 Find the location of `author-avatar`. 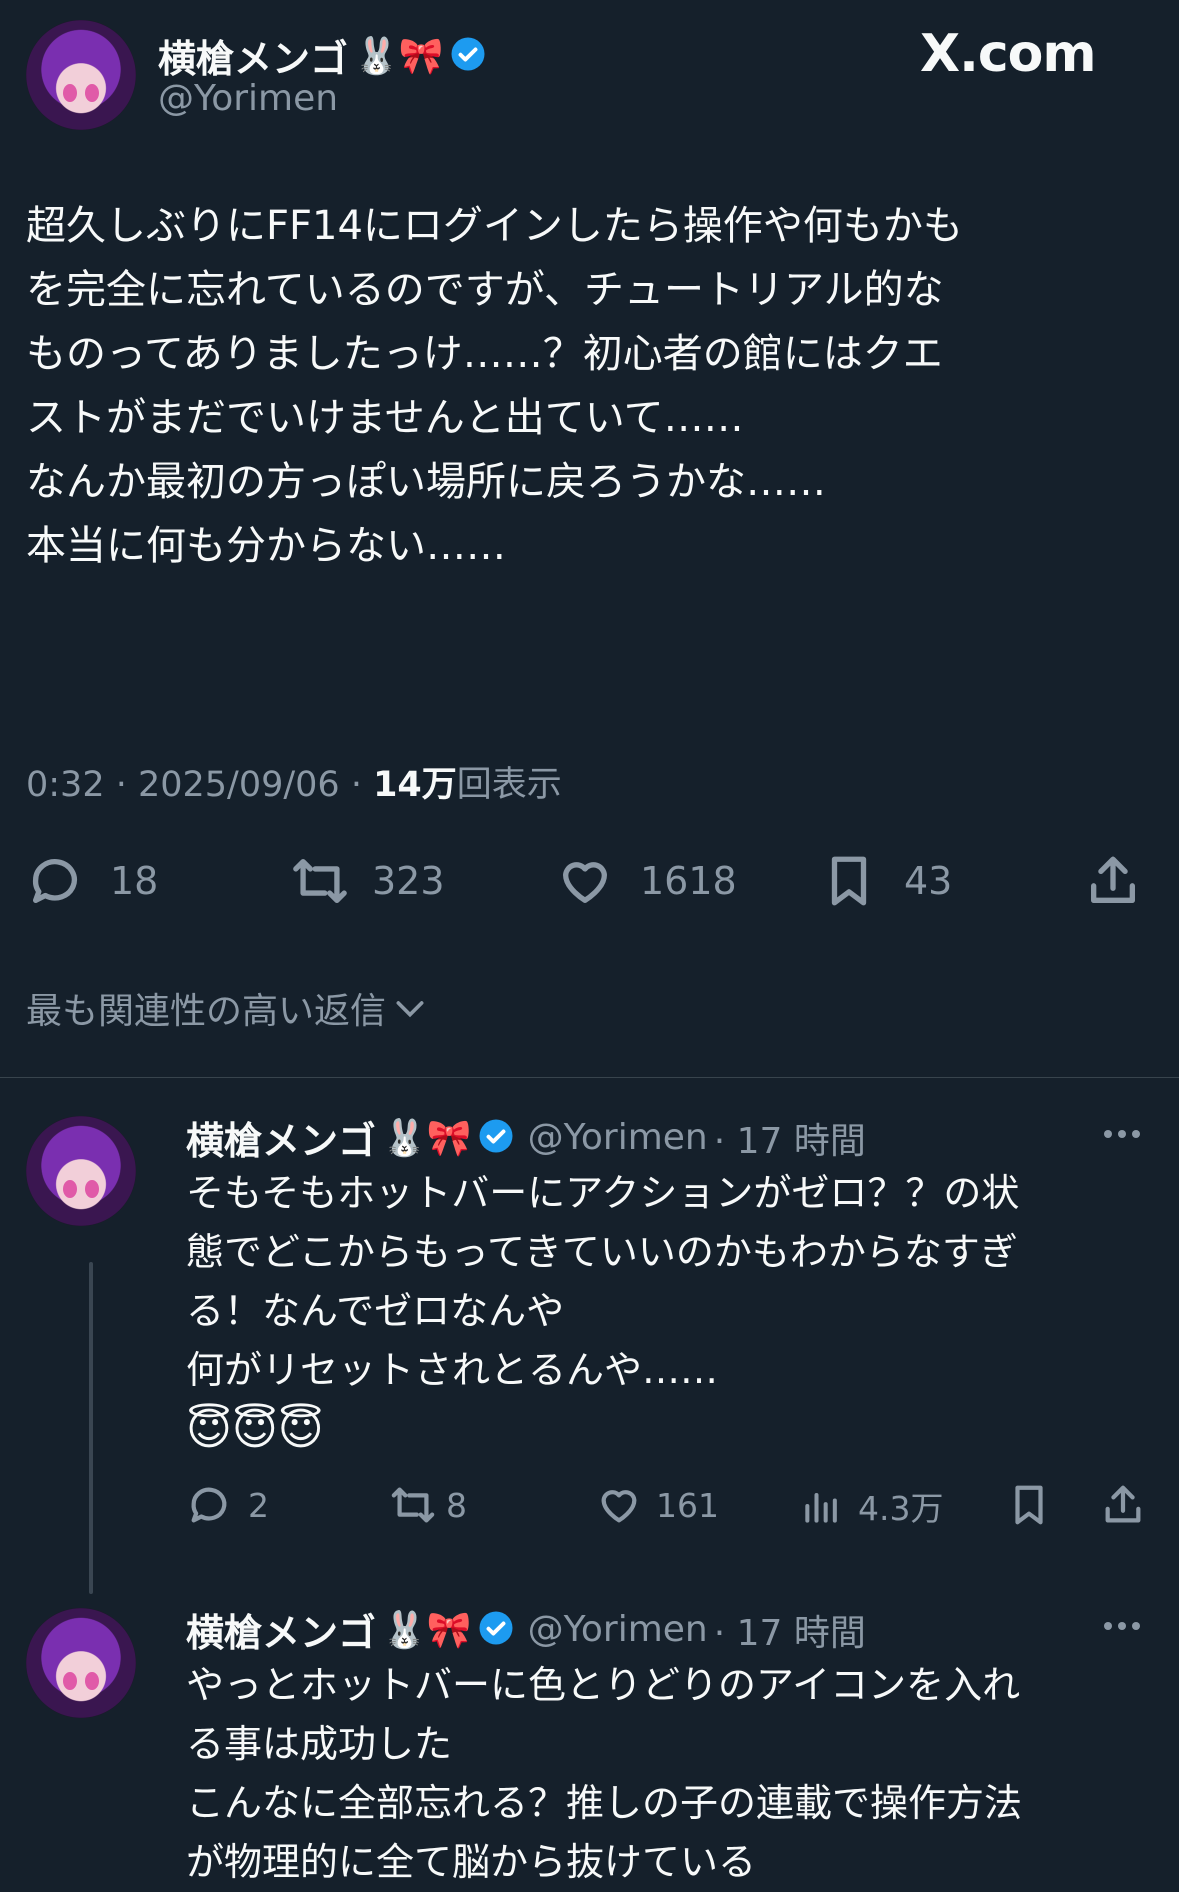

author-avatar is located at coordinates (81, 75).